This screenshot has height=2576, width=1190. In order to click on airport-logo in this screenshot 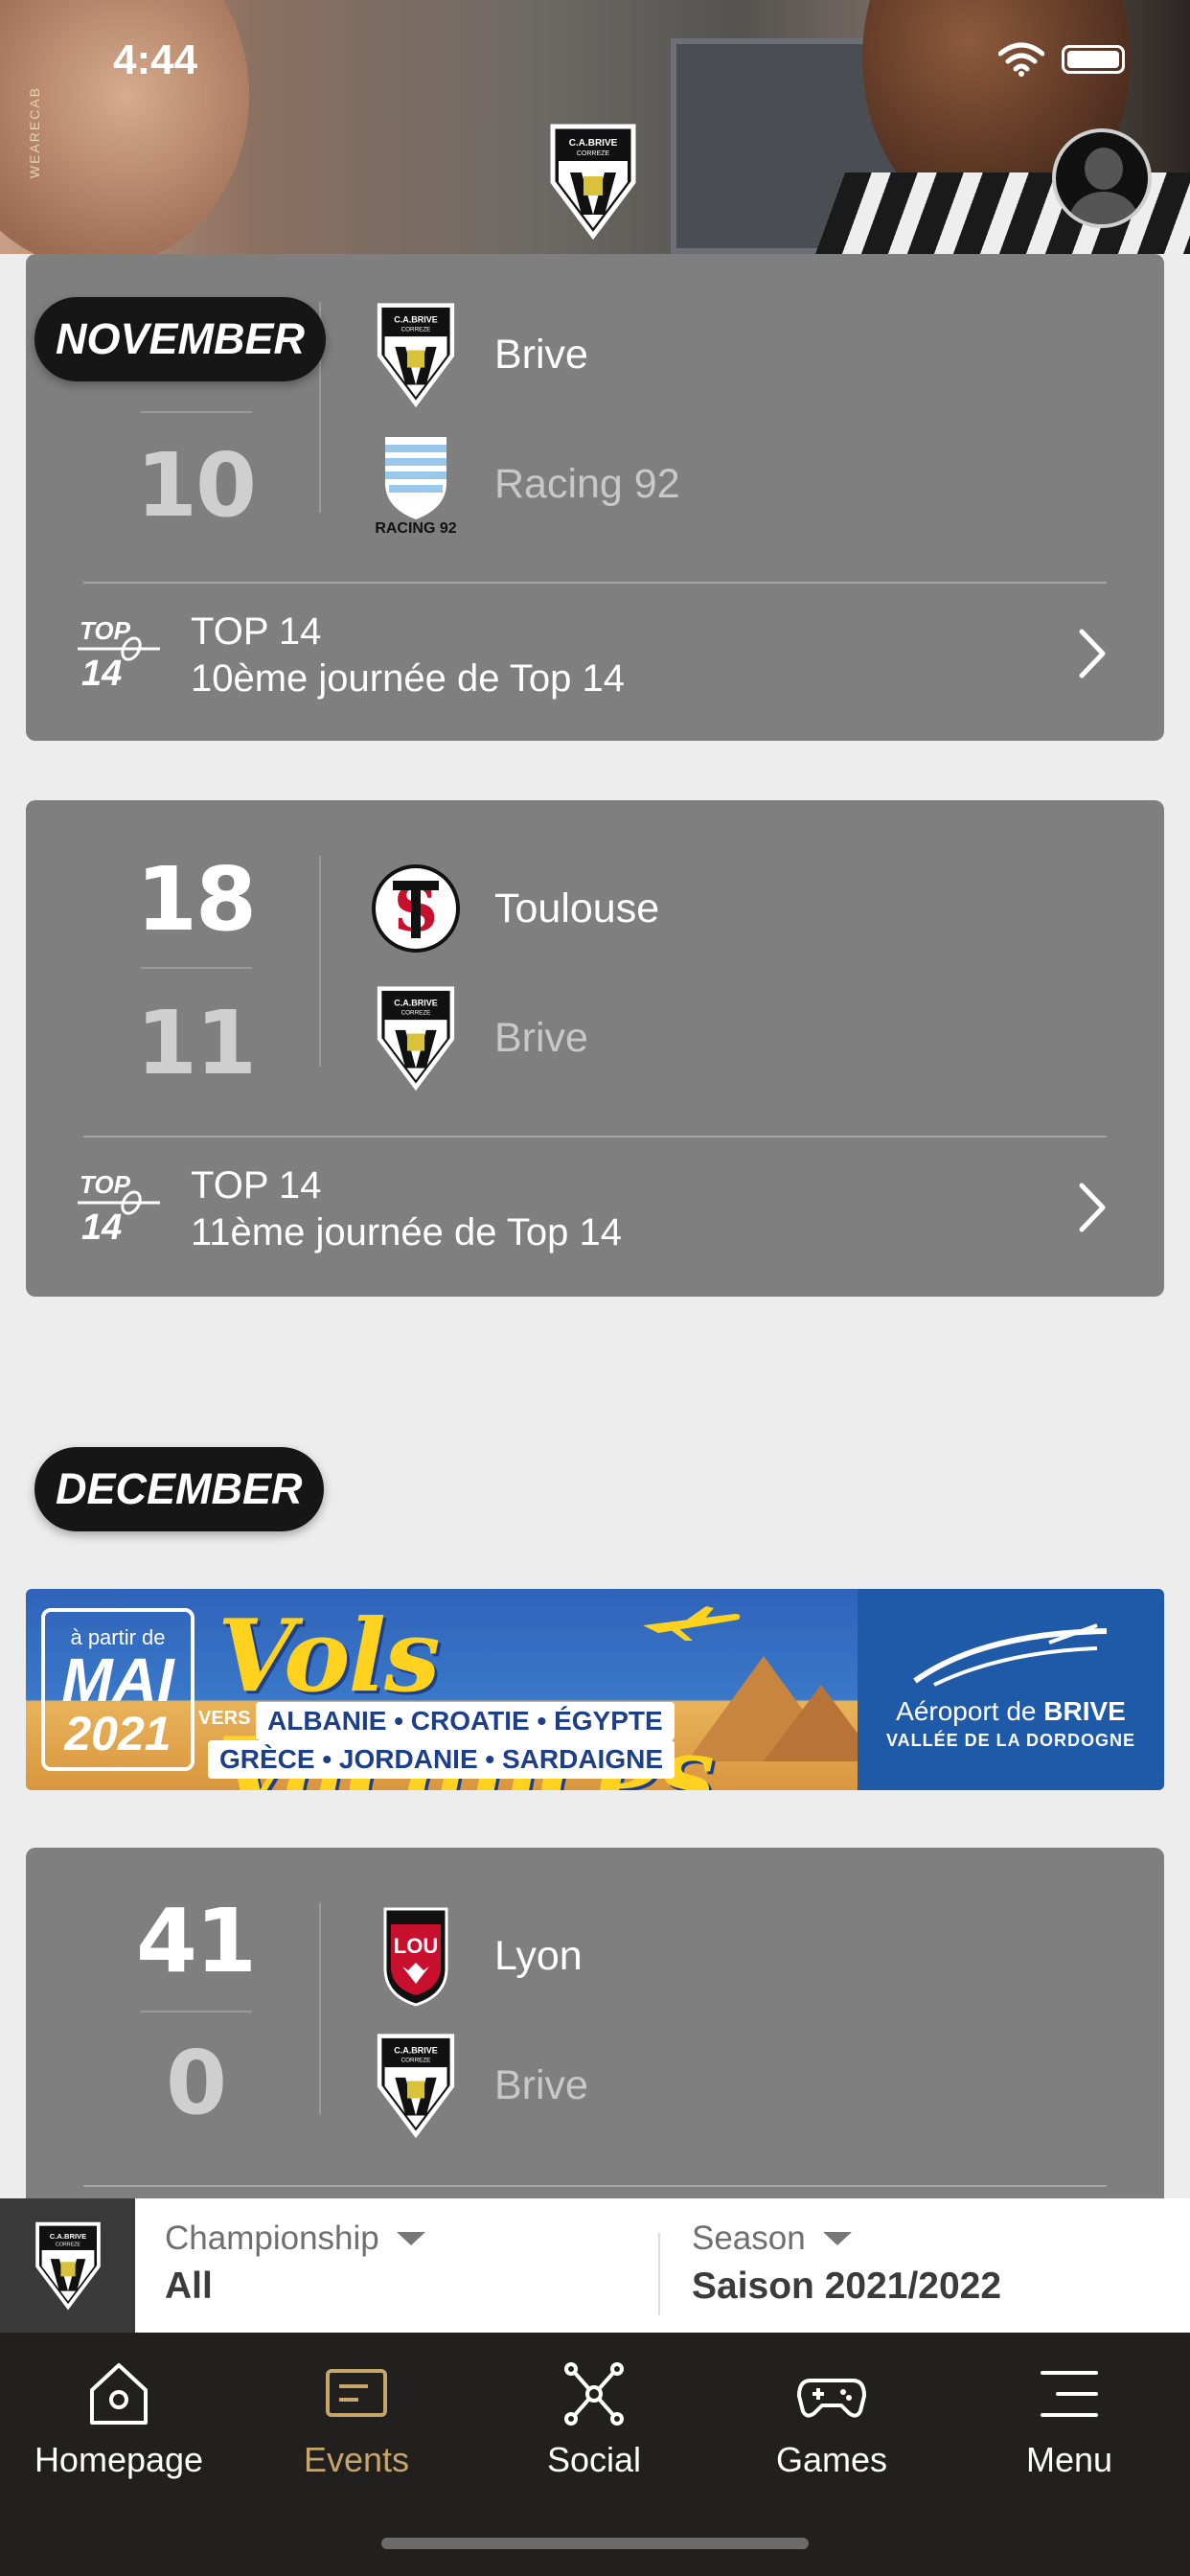, I will do `click(1011, 1655)`.